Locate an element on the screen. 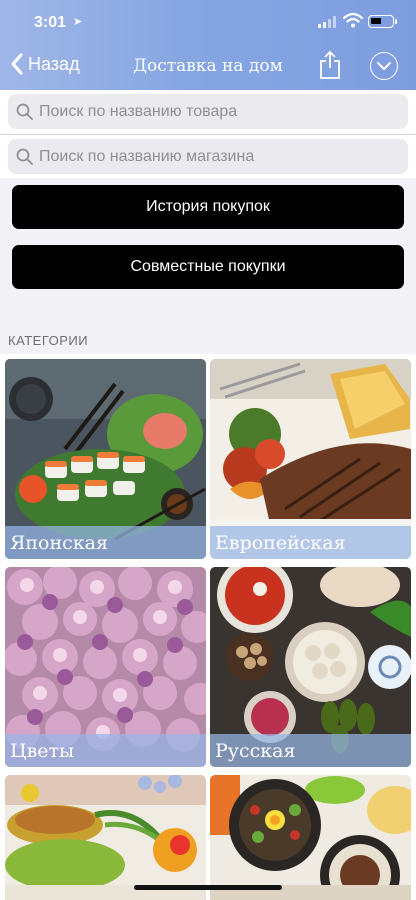  asian-food-image is located at coordinates (310, 837).